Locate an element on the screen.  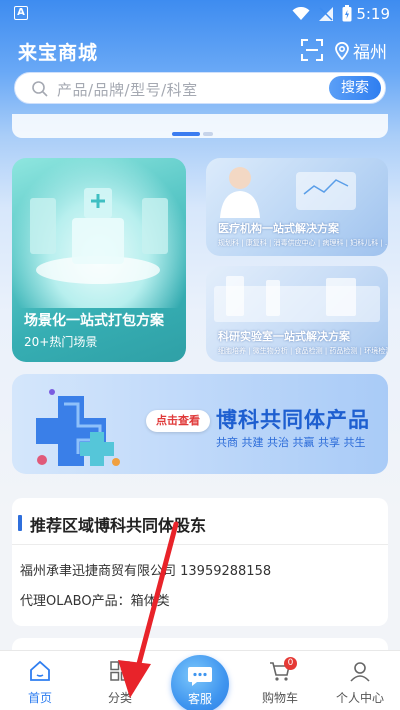
status-icons is located at coordinates (322, 13).